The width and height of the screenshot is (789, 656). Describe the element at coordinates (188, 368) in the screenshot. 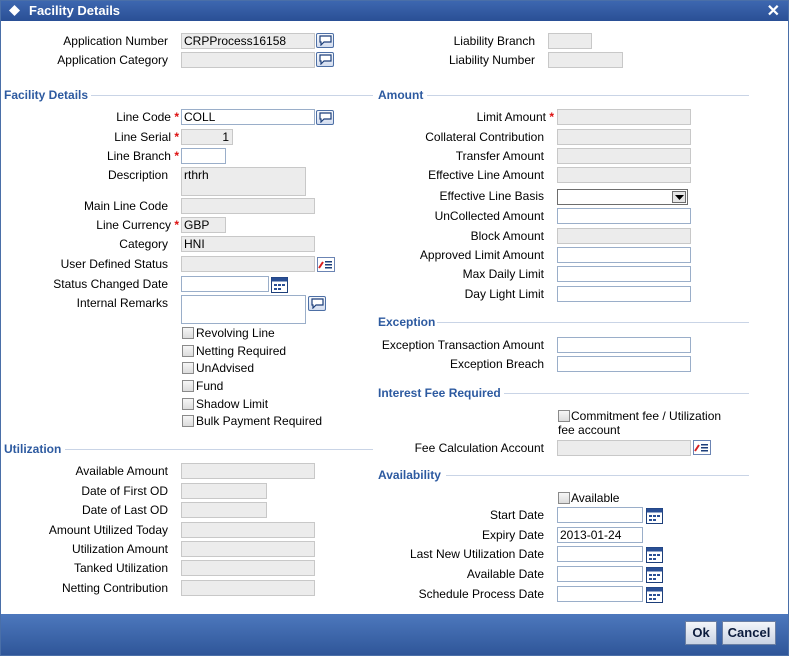

I see `unadvised-checkbox` at that location.